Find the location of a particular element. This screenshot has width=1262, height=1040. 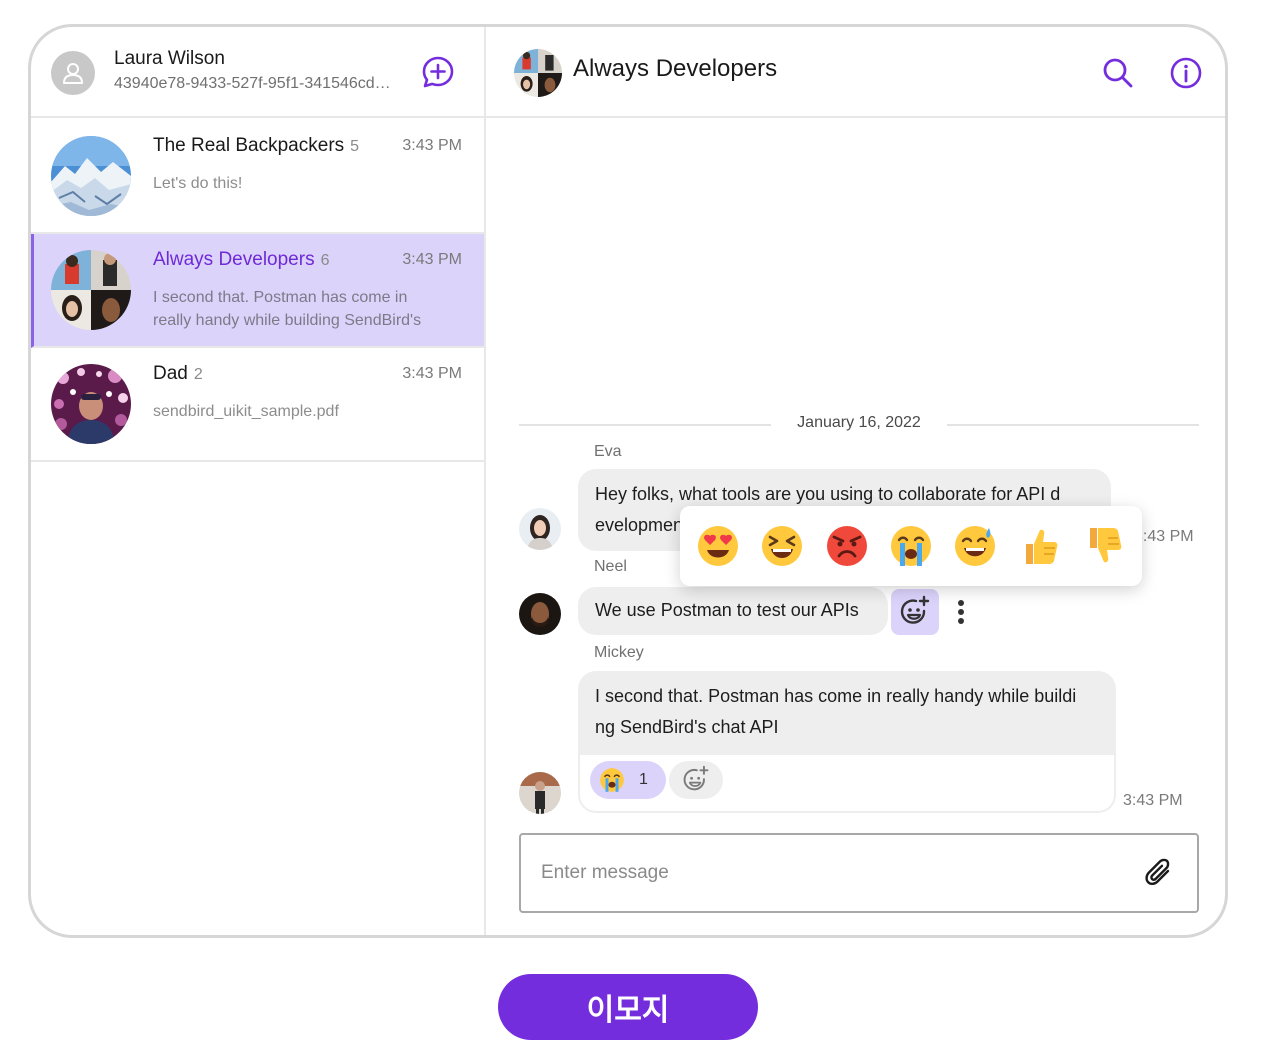

sweat-smile-emoji is located at coordinates (975, 546).